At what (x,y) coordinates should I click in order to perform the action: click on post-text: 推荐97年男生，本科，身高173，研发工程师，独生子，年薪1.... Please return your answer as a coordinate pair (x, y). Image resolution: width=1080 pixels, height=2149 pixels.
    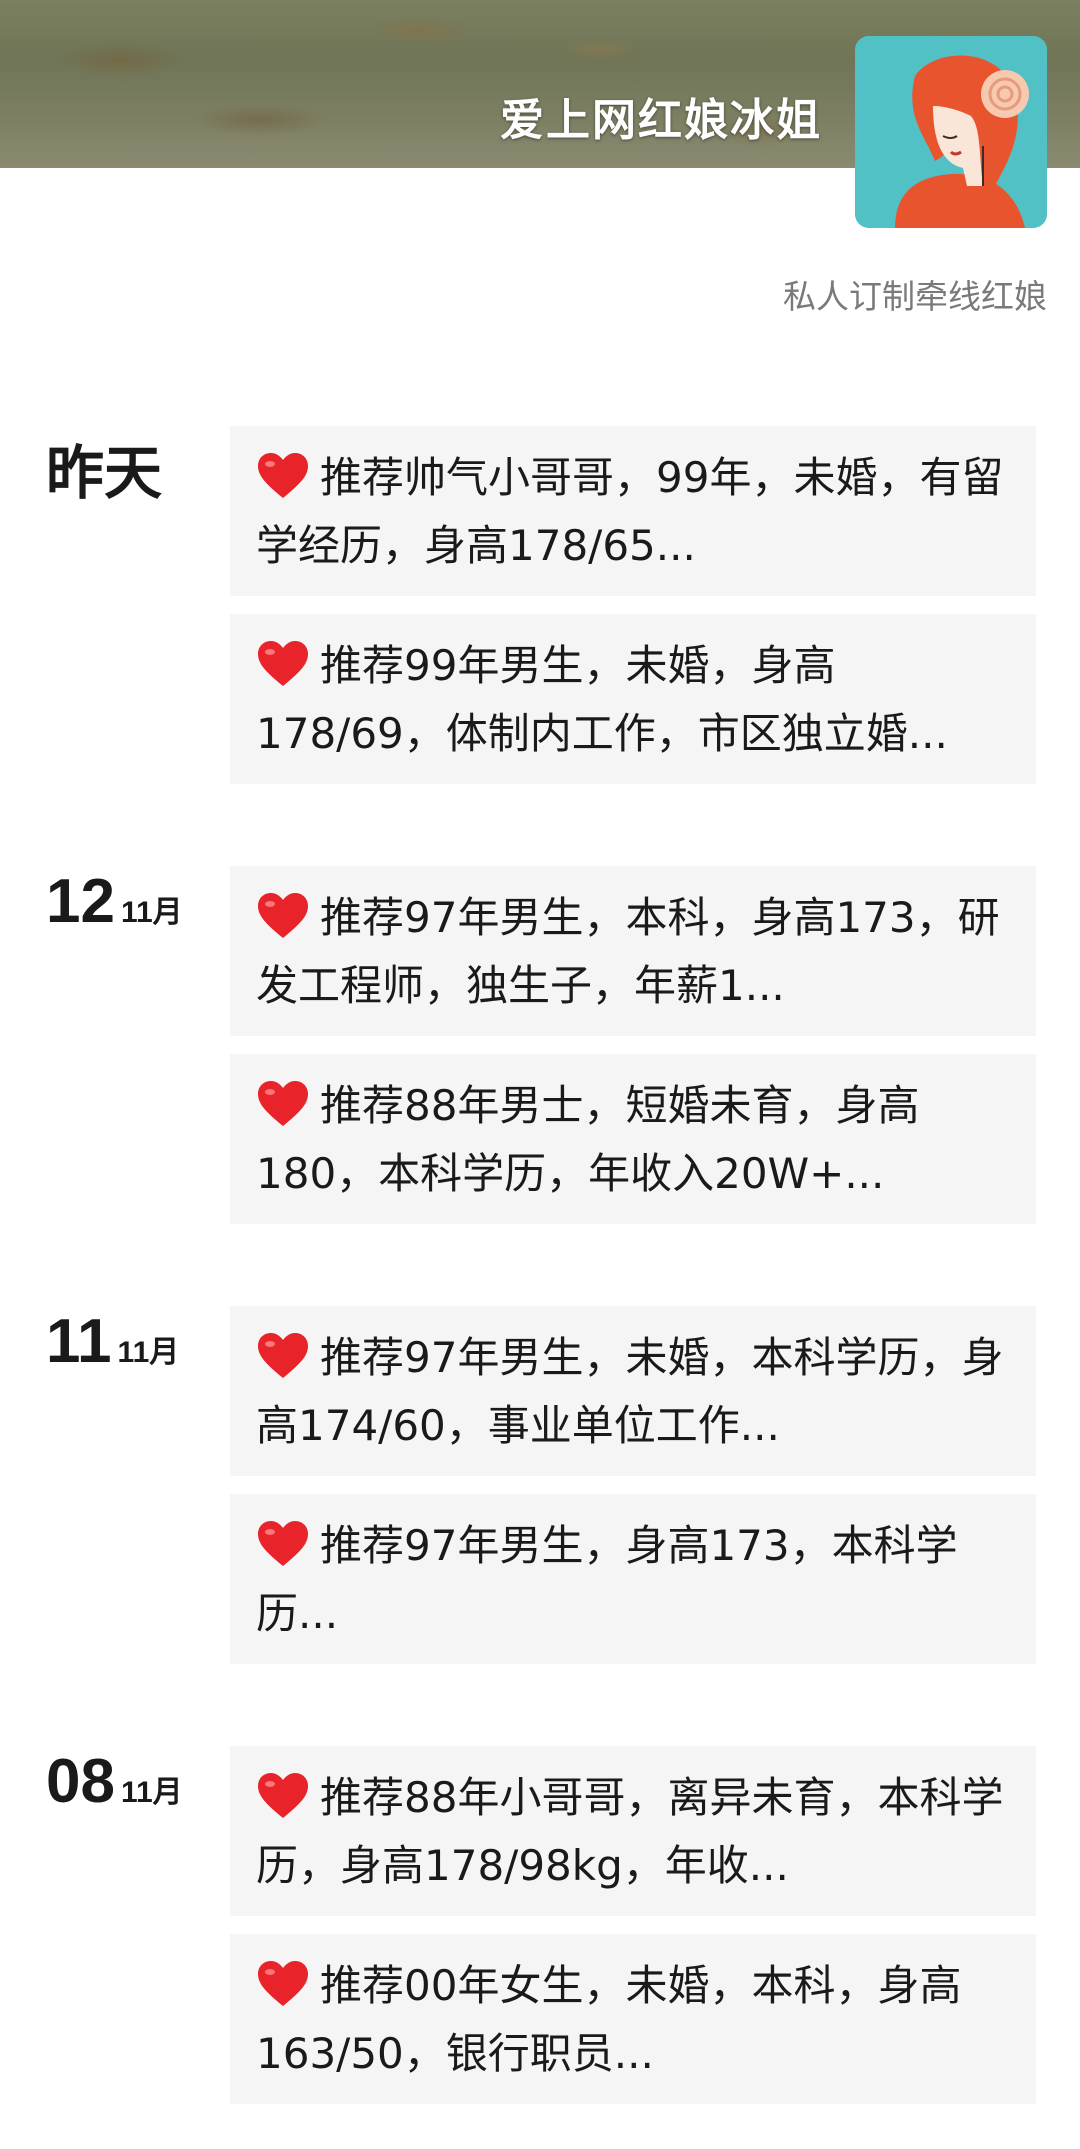
    Looking at the image, I should click on (628, 951).